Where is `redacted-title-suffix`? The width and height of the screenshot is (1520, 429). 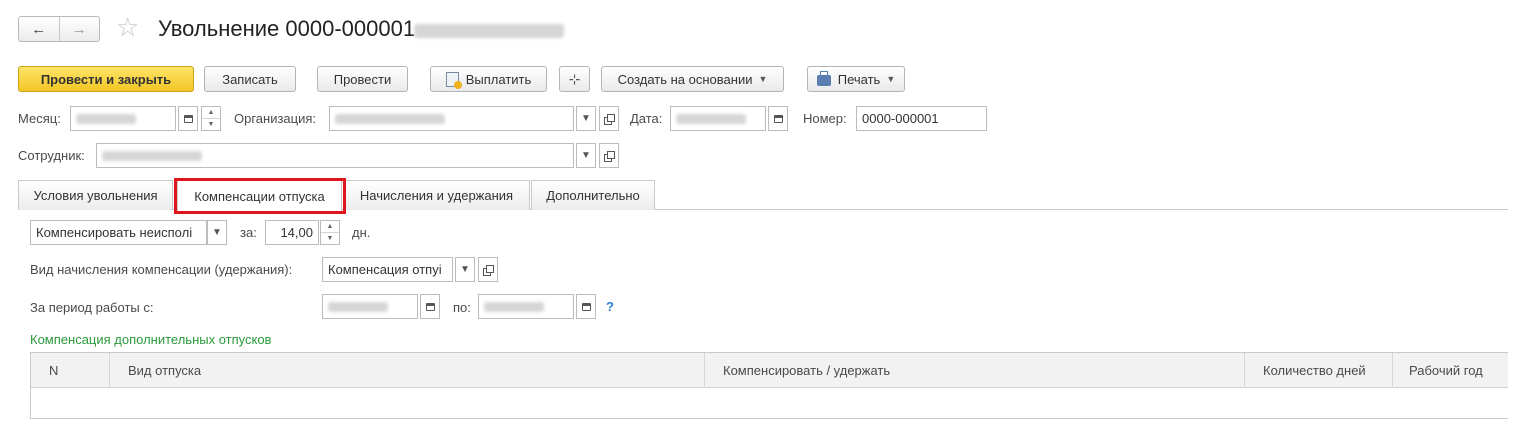
redacted-title-suffix is located at coordinates (489, 31).